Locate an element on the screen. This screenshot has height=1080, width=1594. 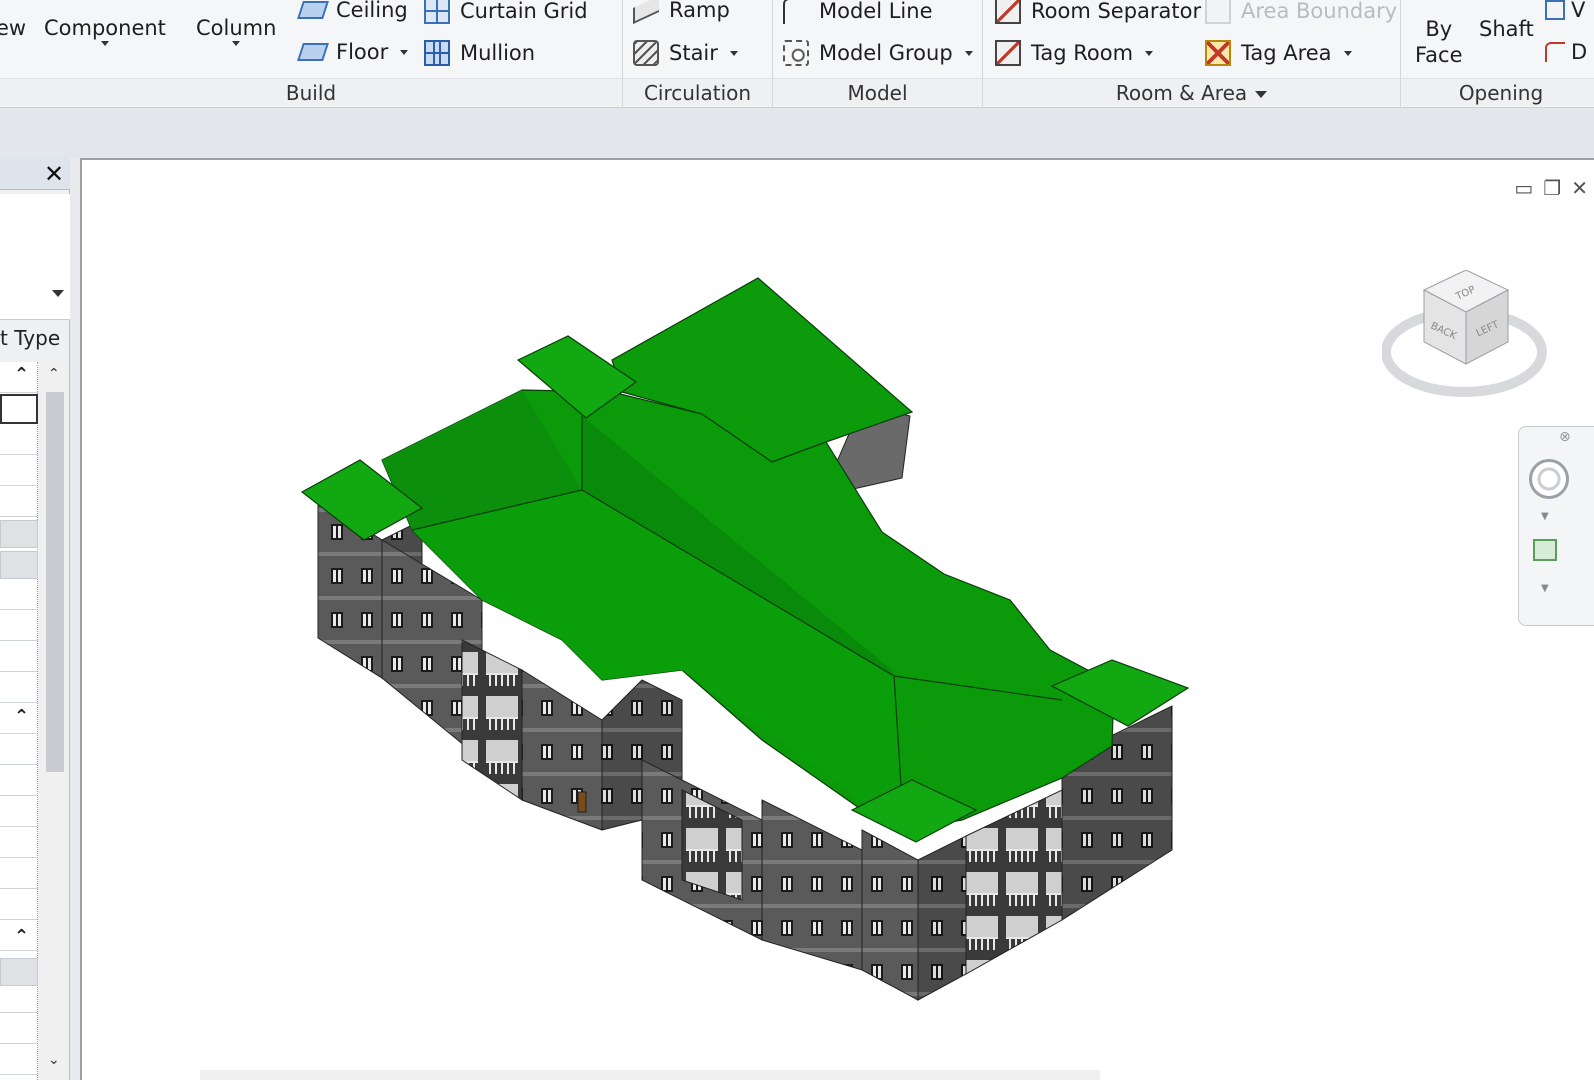
tag-area-icon is located at coordinates (1218, 53).